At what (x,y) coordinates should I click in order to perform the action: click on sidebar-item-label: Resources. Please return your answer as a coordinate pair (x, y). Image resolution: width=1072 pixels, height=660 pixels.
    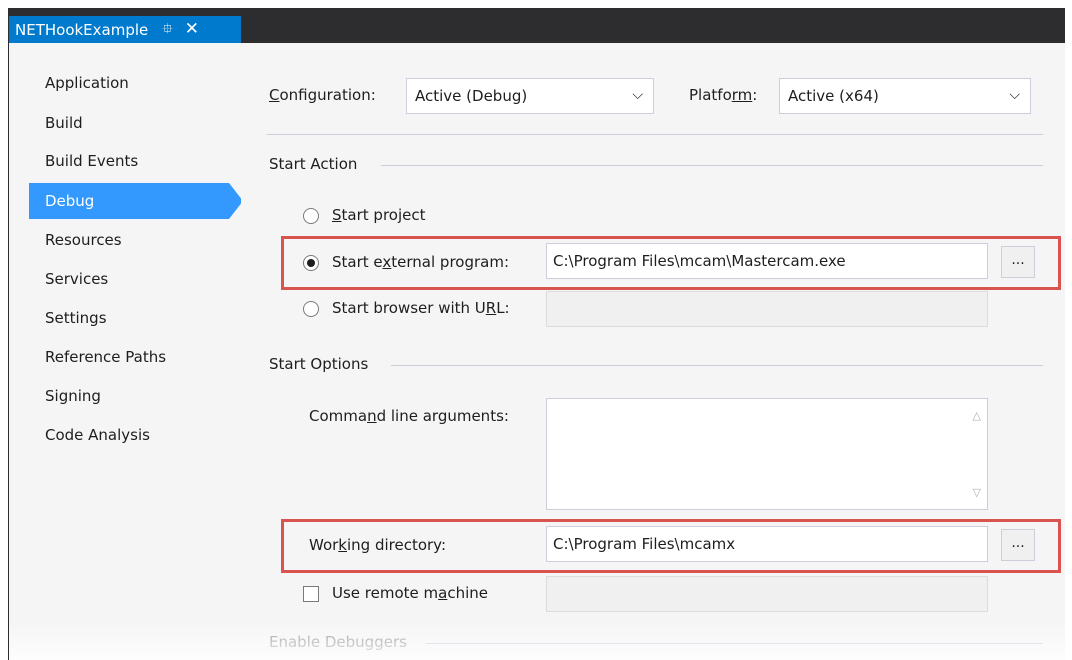
    Looking at the image, I should click on (83, 240).